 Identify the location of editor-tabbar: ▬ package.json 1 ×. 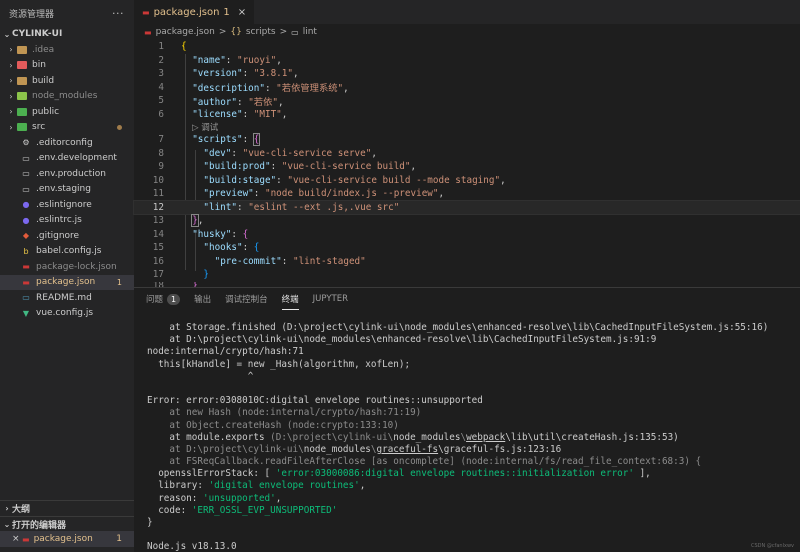
(467, 12).